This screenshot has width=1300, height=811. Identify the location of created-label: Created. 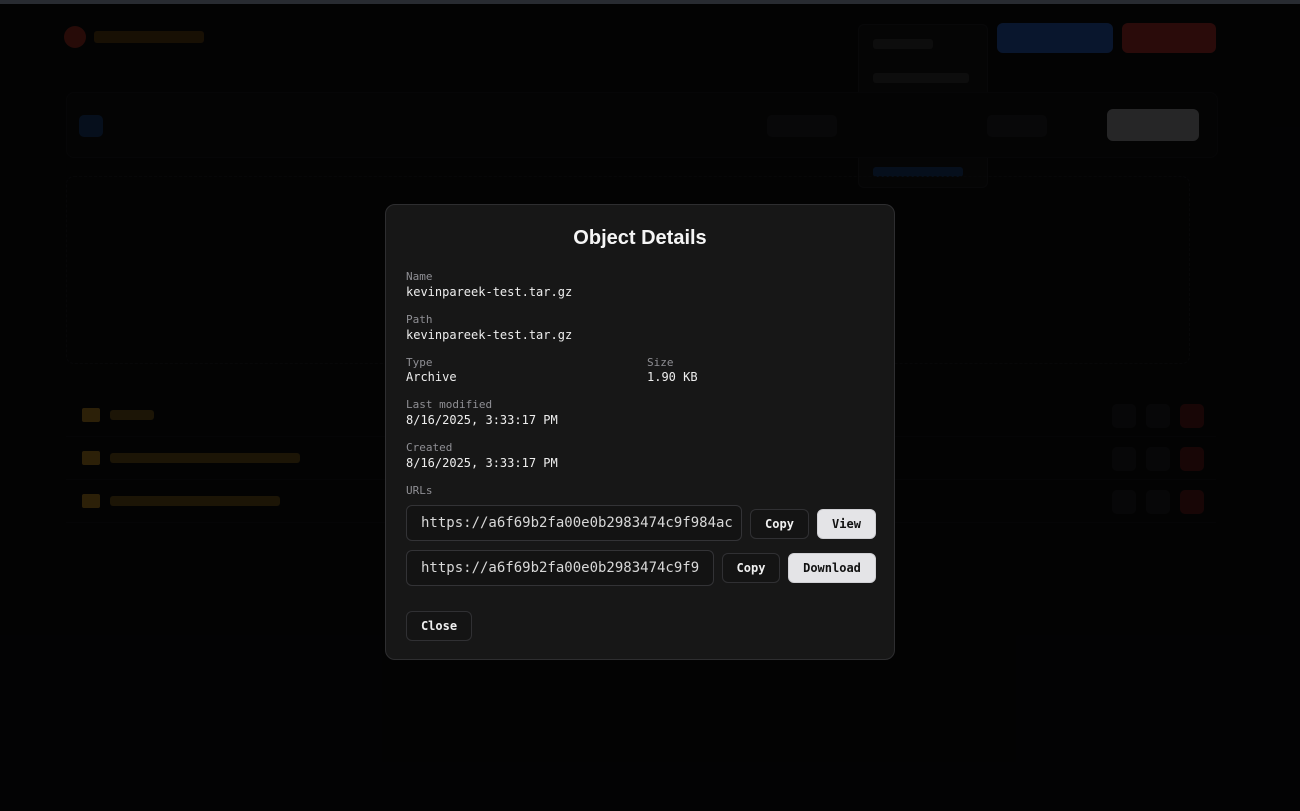
(429, 447).